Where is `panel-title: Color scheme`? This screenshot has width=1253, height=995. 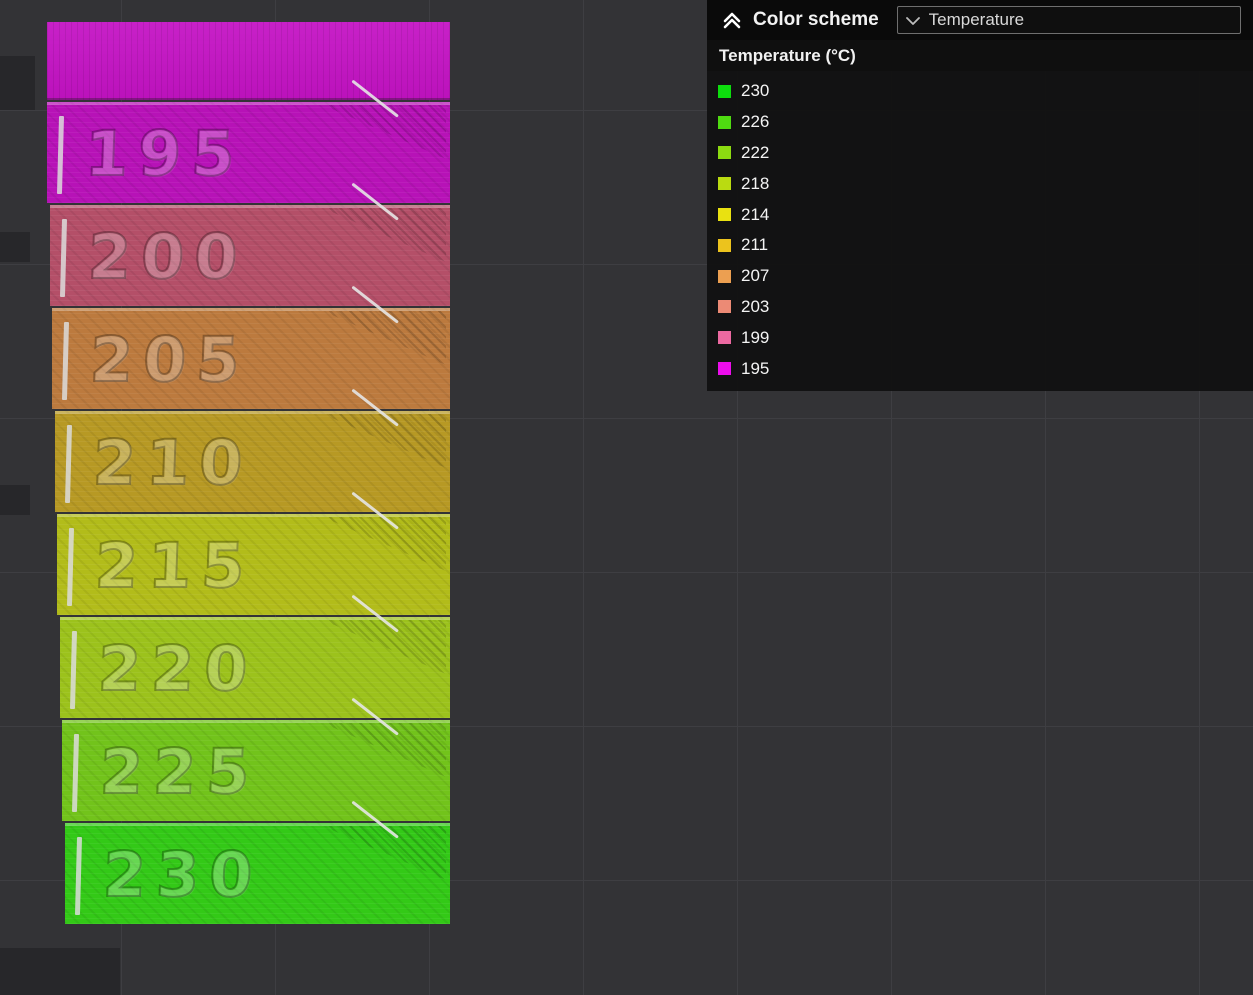
panel-title: Color scheme is located at coordinates (816, 19).